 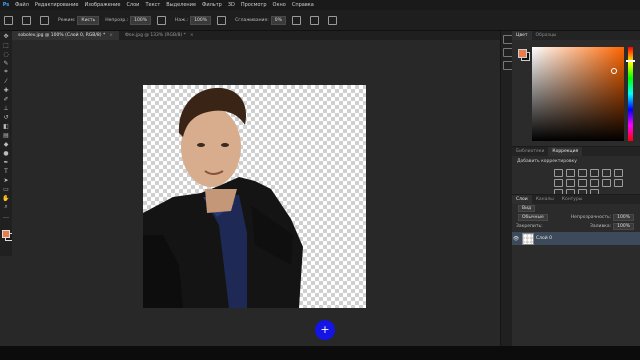 What do you see at coordinates (522, 199) in the screenshot?
I see `tab-layers: Слои` at bounding box center [522, 199].